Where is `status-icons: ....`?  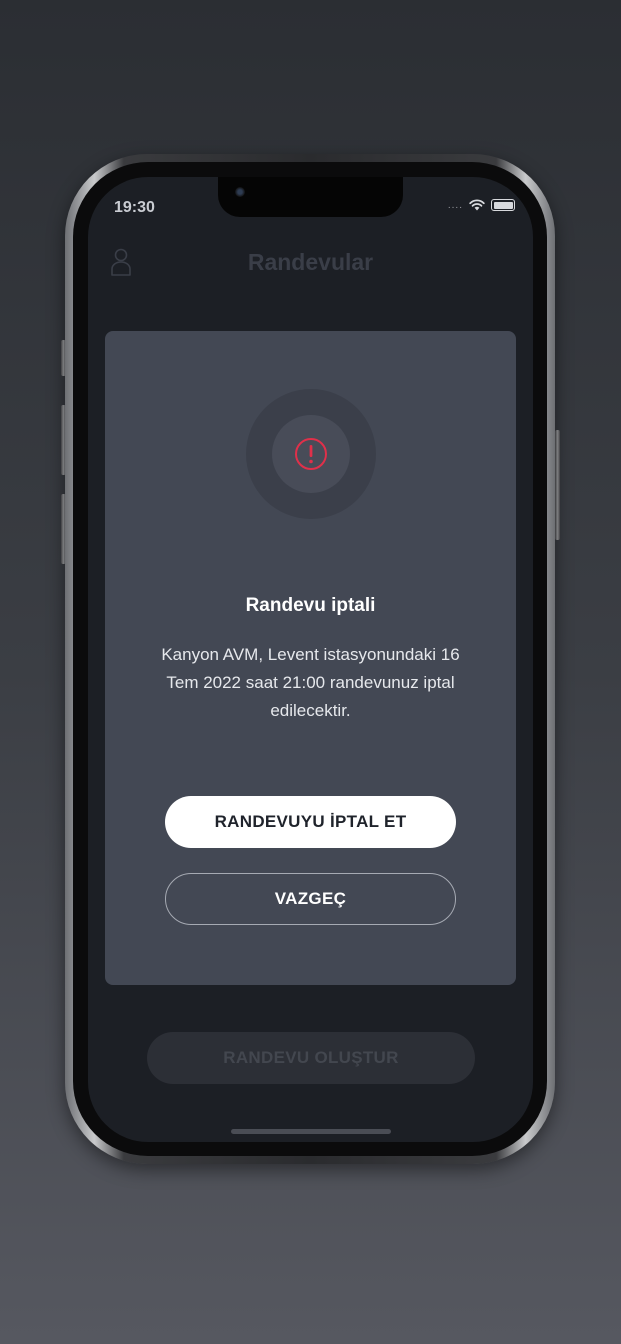
status-icons: .... is located at coordinates (481, 205).